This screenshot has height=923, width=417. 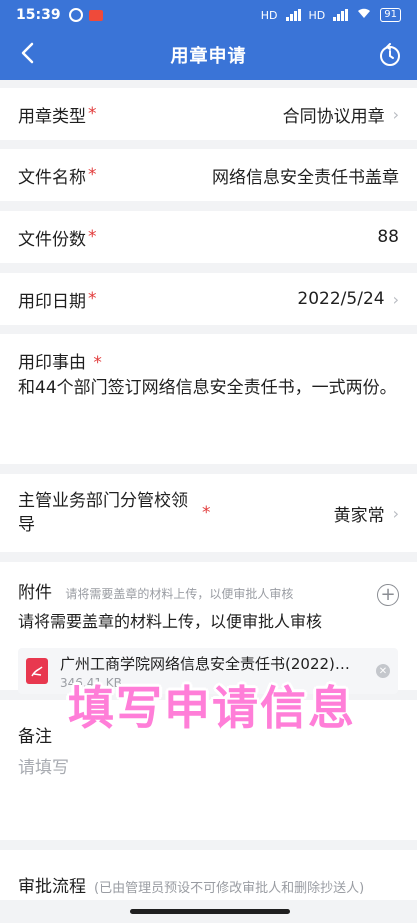 What do you see at coordinates (208, 388) in the screenshot?
I see `seal-reason-textarea: 和44个部门签订网络信息安全责任书，一式两份。` at bounding box center [208, 388].